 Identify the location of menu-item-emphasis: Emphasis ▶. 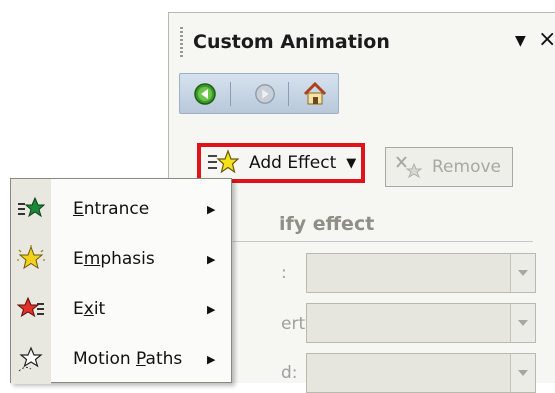
(121, 259).